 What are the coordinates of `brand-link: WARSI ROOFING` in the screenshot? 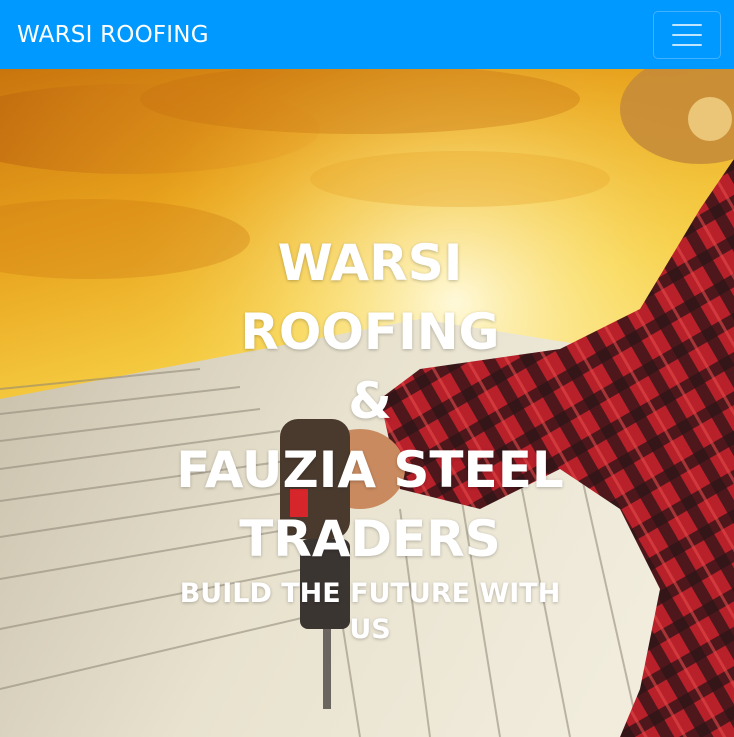 It's located at (113, 35).